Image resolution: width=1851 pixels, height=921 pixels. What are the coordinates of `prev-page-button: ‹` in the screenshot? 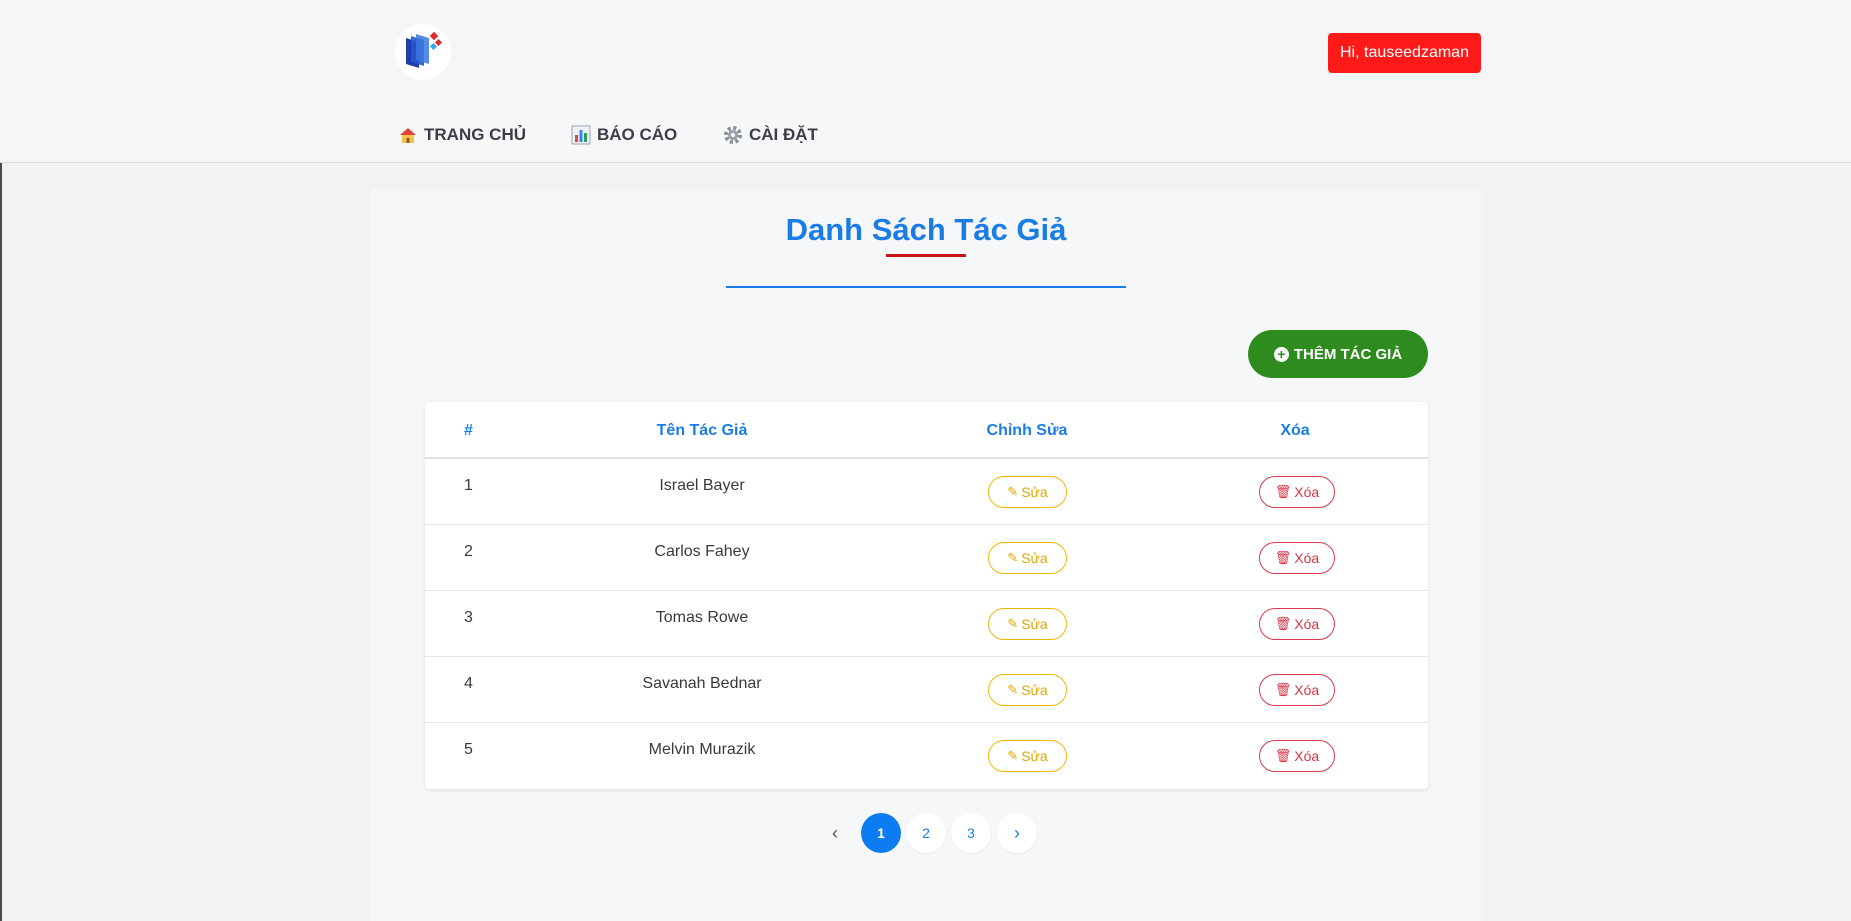 It's located at (835, 833).